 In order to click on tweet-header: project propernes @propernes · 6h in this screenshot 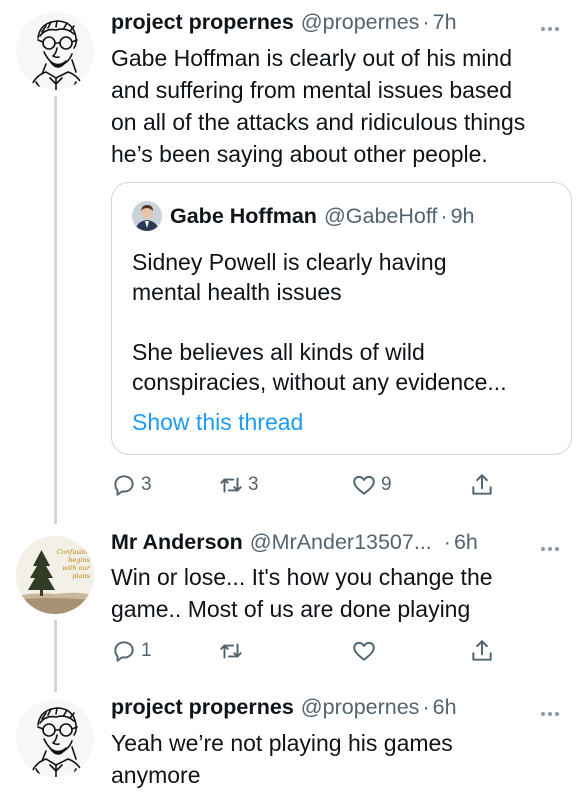, I will do `click(340, 710)`.